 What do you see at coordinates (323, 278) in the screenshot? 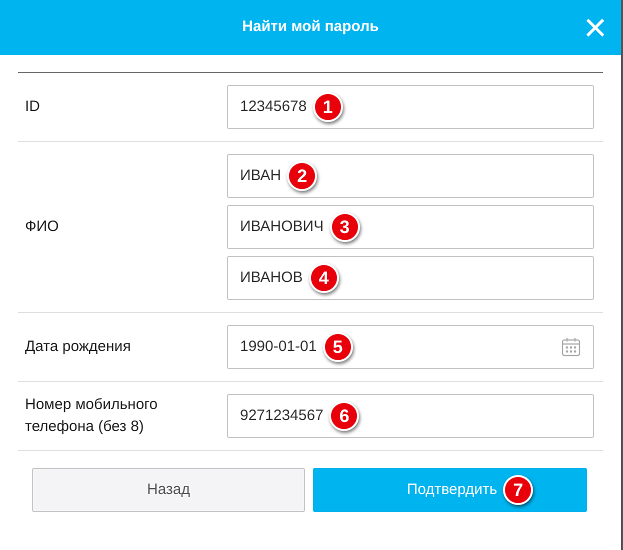
I see `annotation-badge: 4` at bounding box center [323, 278].